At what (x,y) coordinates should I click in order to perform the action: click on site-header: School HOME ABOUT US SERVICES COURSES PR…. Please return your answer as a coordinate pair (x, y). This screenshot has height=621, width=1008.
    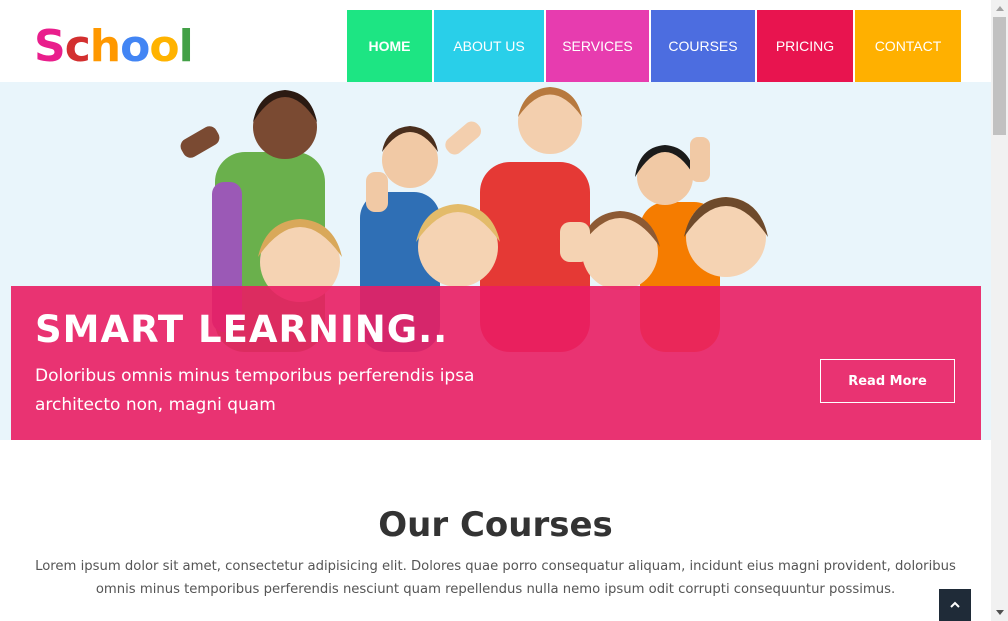
    Looking at the image, I should click on (495, 41).